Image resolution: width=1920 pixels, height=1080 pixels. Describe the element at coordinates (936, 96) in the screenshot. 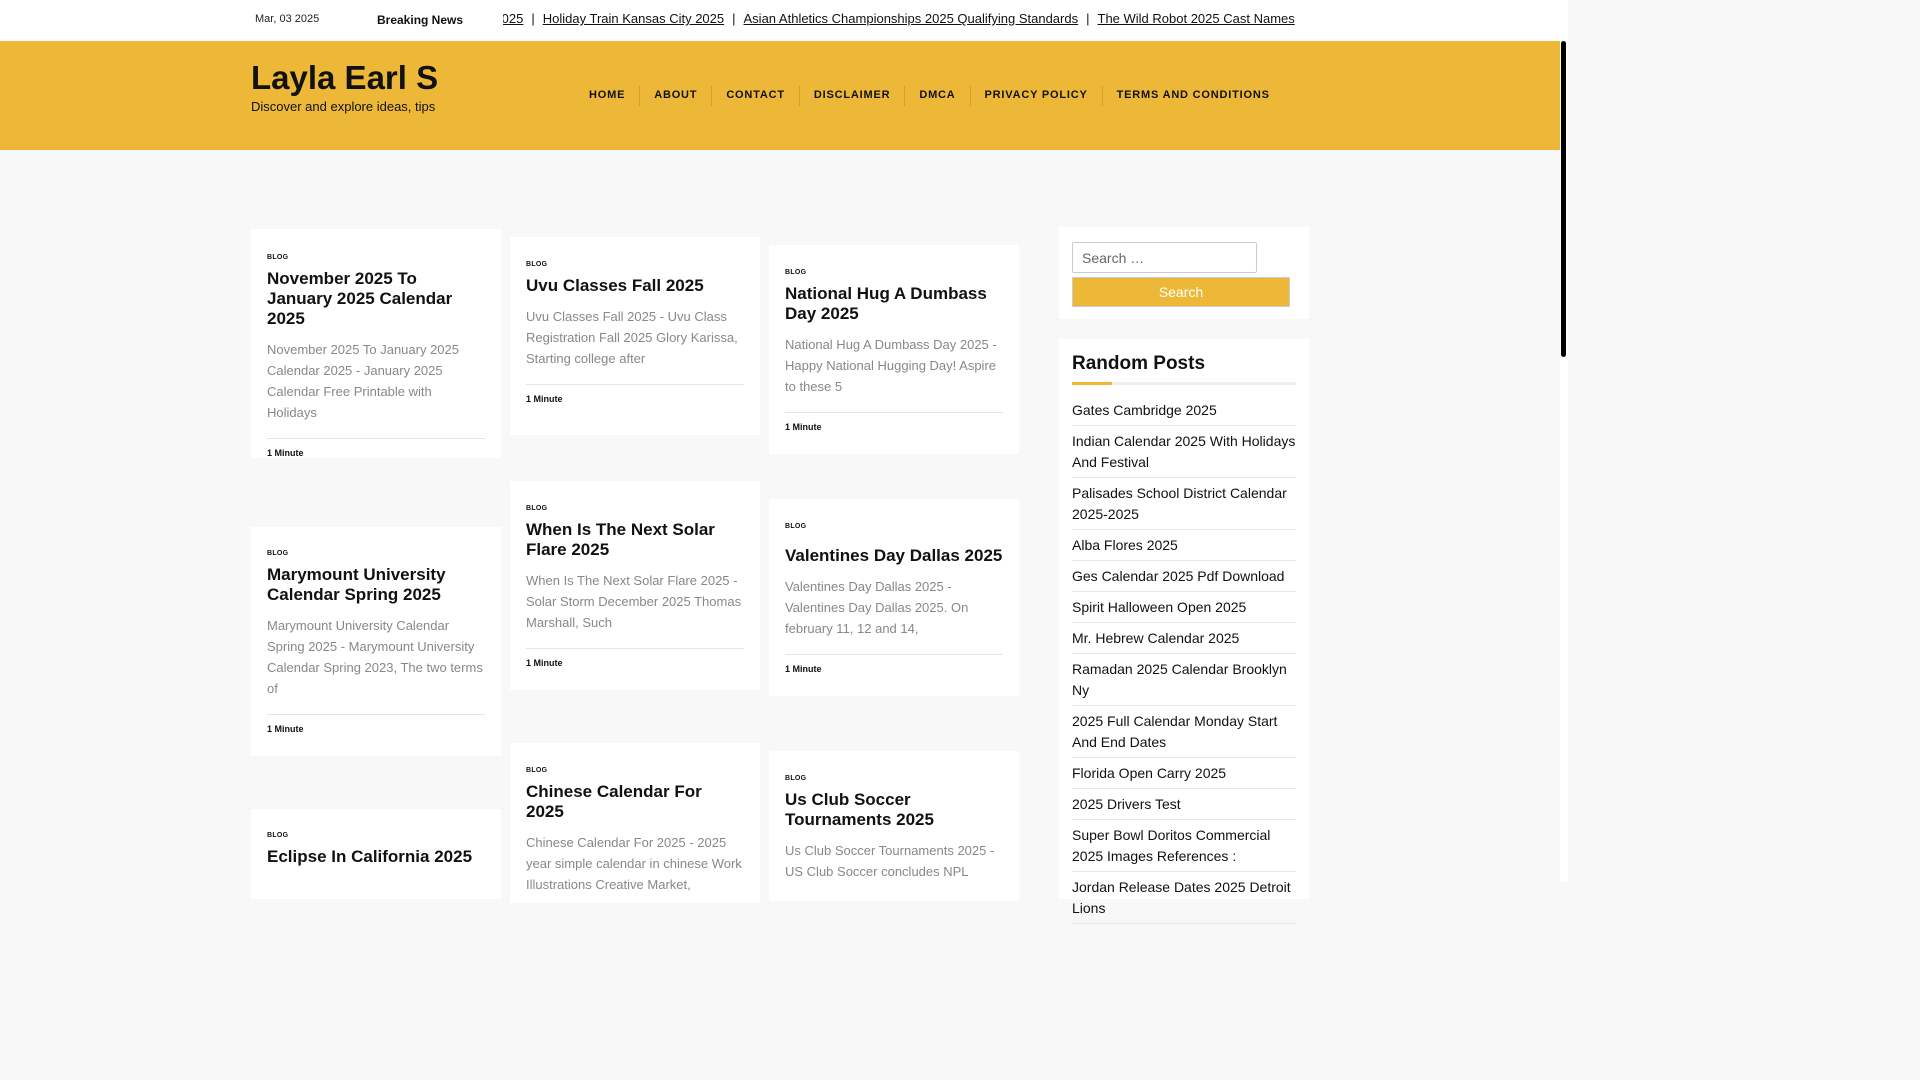

I see `nav-dmca: DMCA` at that location.